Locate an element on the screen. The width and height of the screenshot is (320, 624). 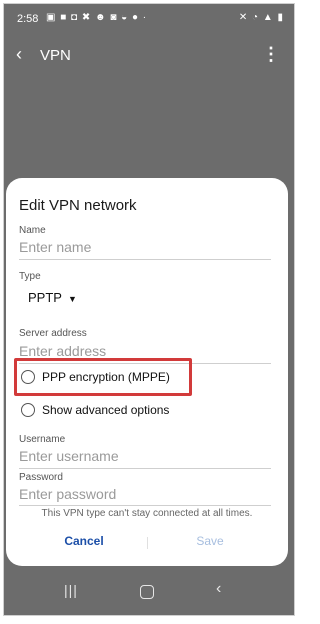
dialog-buttons: Cancel Save is located at coordinates (147, 543).